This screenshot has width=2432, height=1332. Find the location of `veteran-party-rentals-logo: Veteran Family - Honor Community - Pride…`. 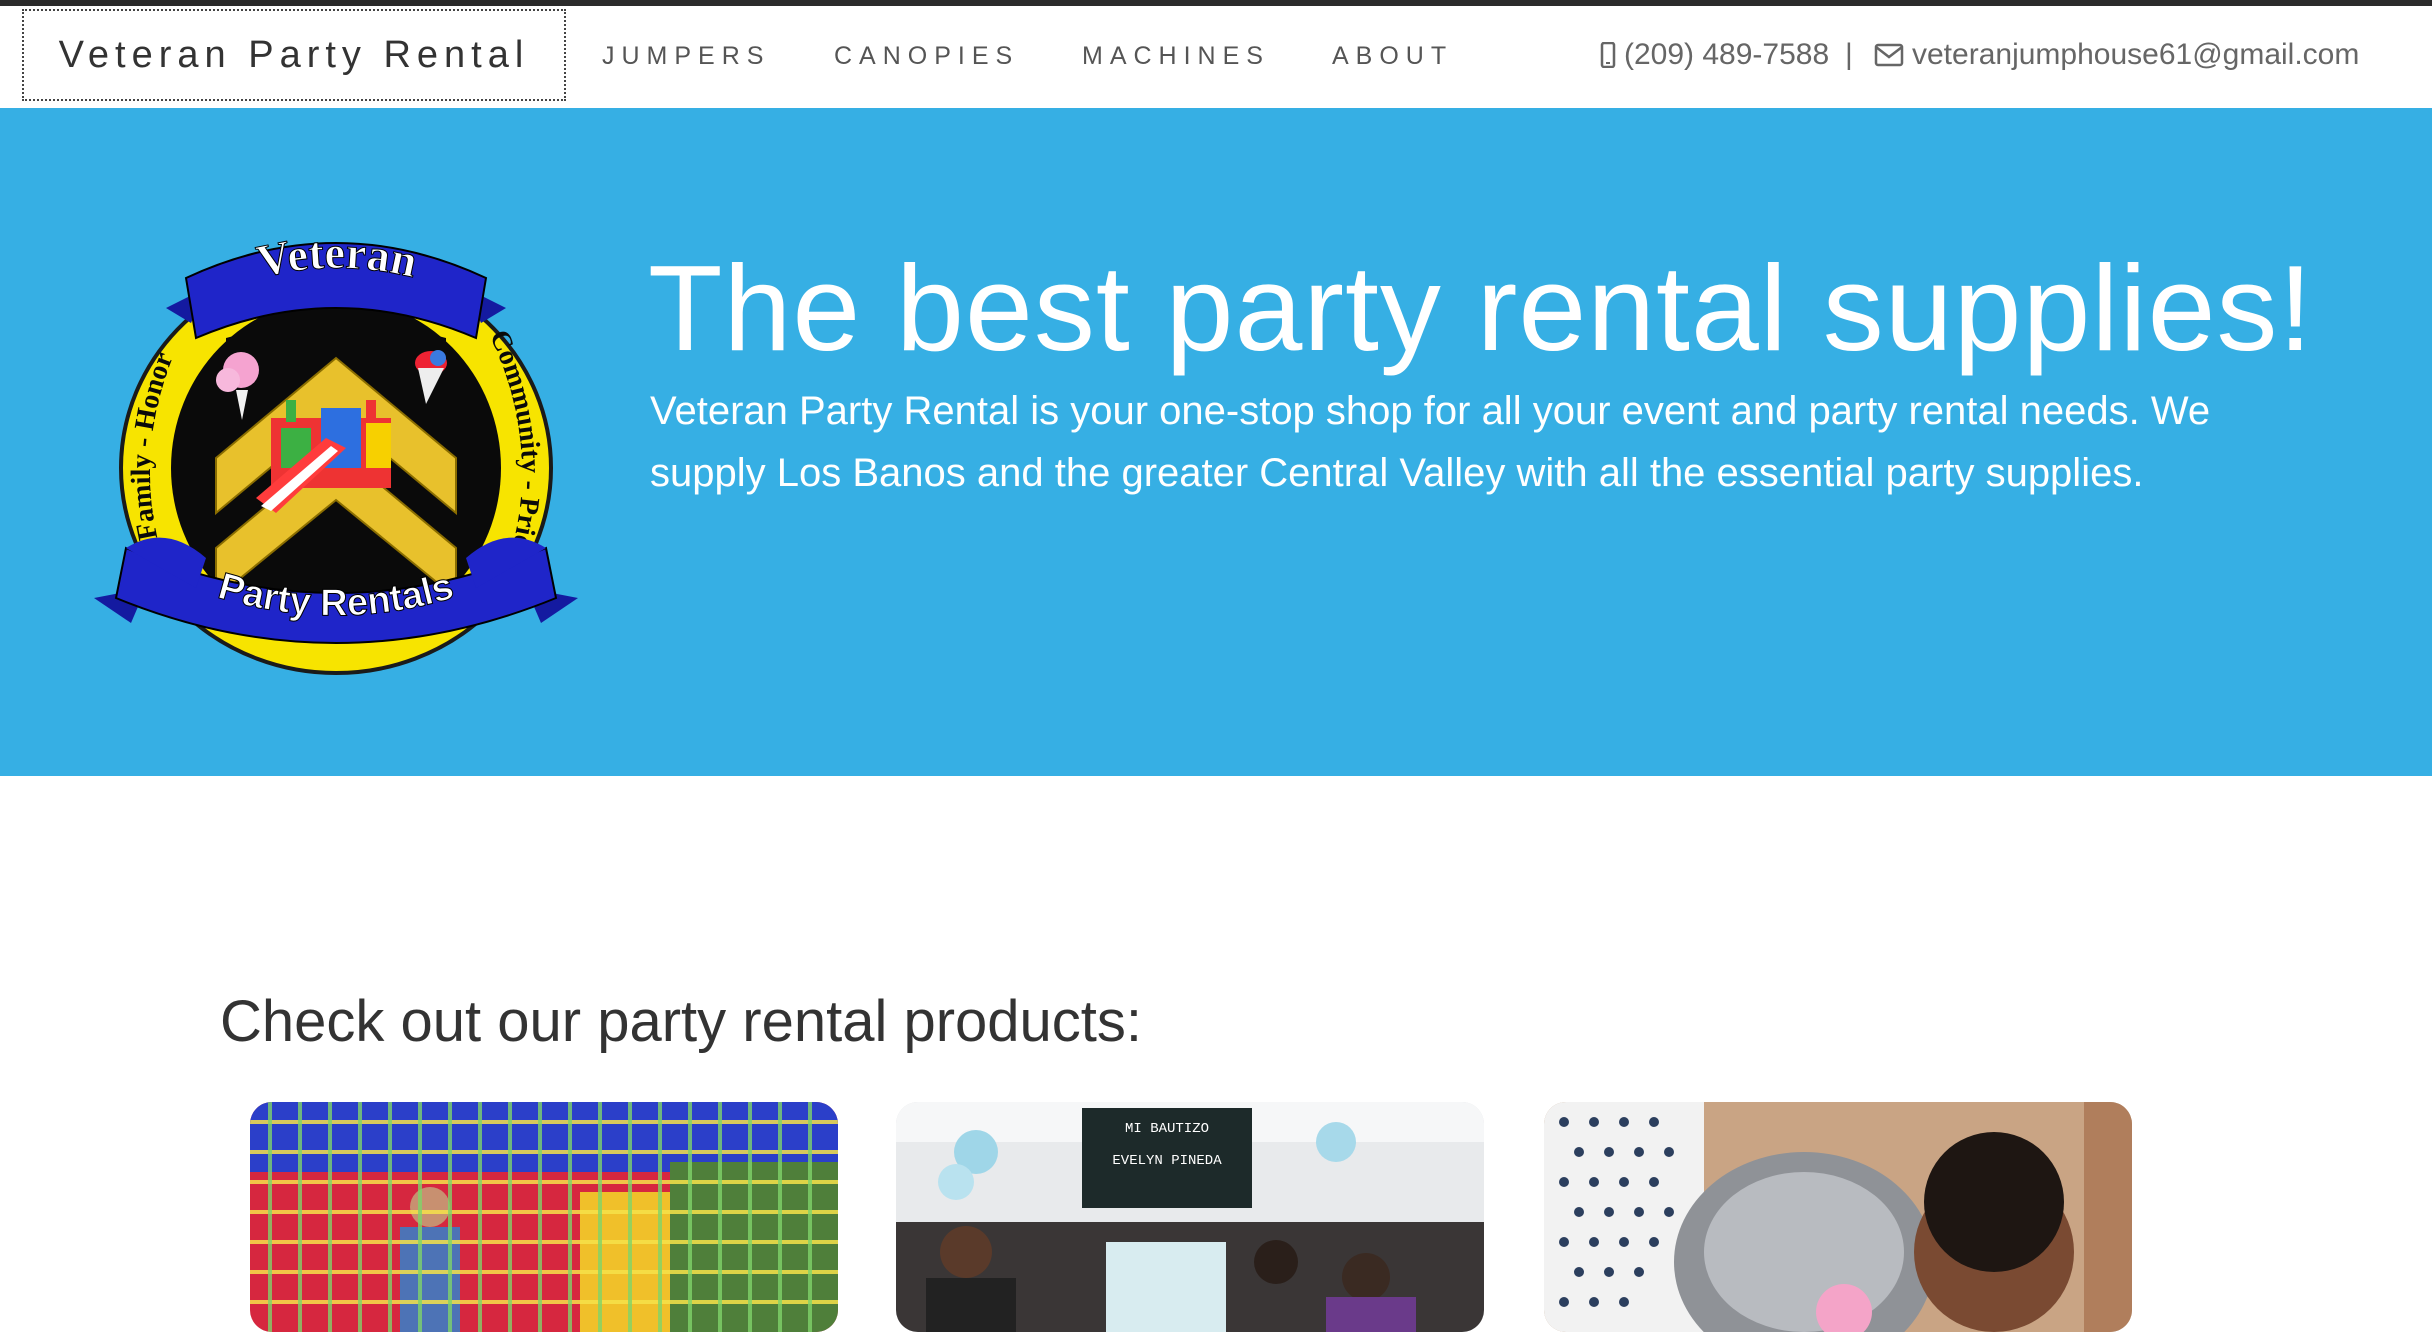

veteran-party-rentals-logo: Veteran Family - Honor Community - Pride… is located at coordinates (336, 450).